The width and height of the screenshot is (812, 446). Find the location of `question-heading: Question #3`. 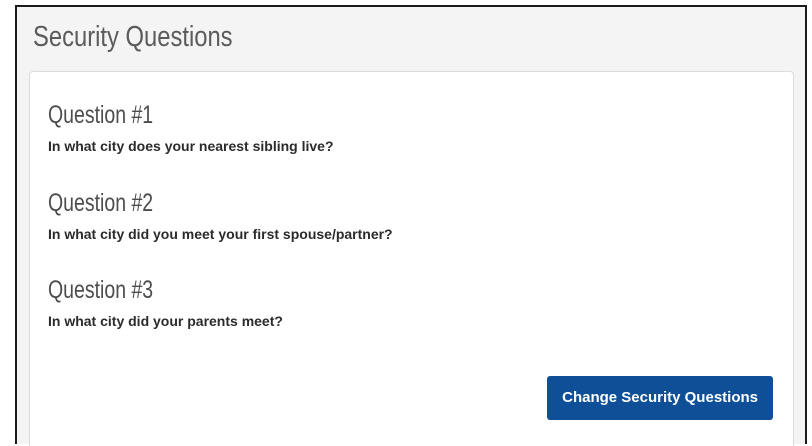

question-heading: Question #3 is located at coordinates (101, 290).